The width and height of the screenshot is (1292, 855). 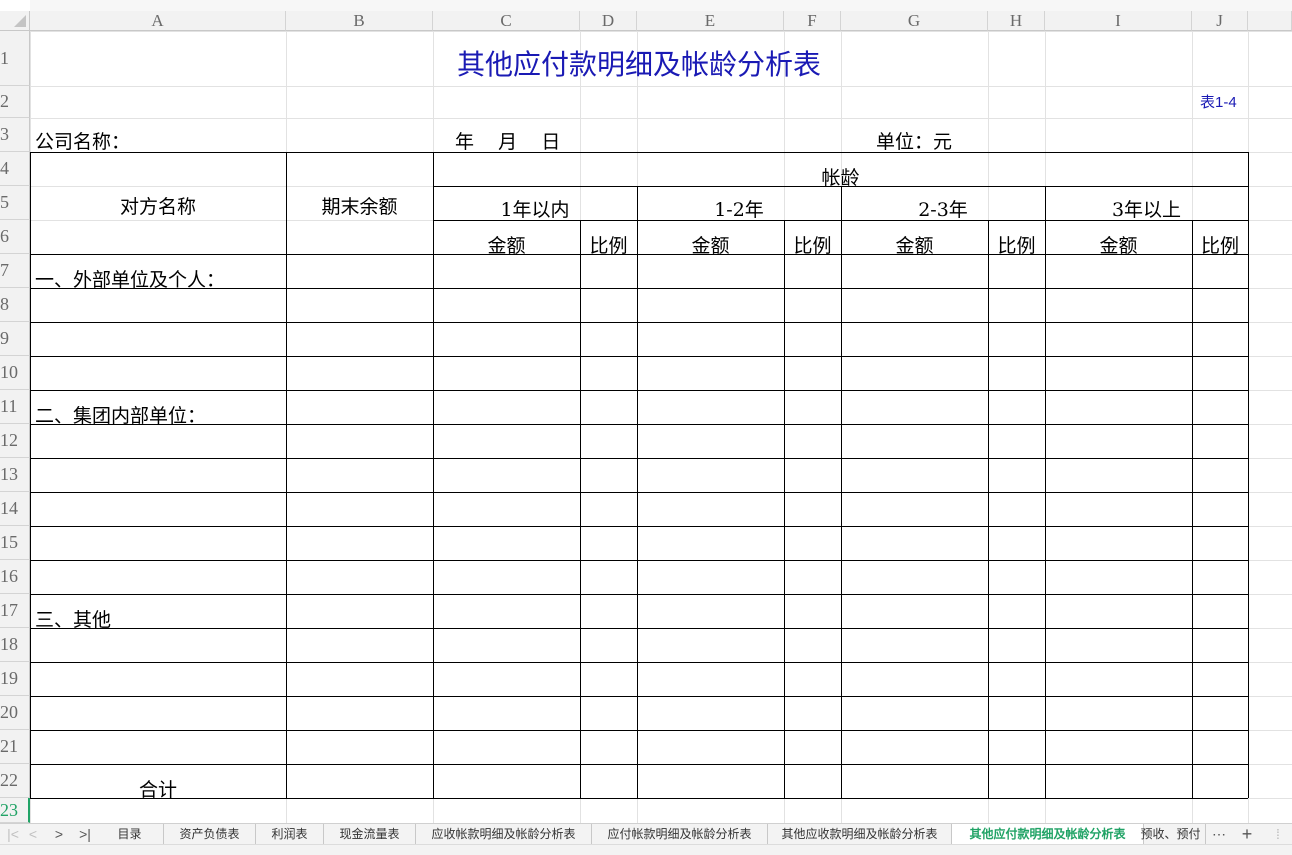 I want to click on column-header-g: G, so click(x=914, y=21).